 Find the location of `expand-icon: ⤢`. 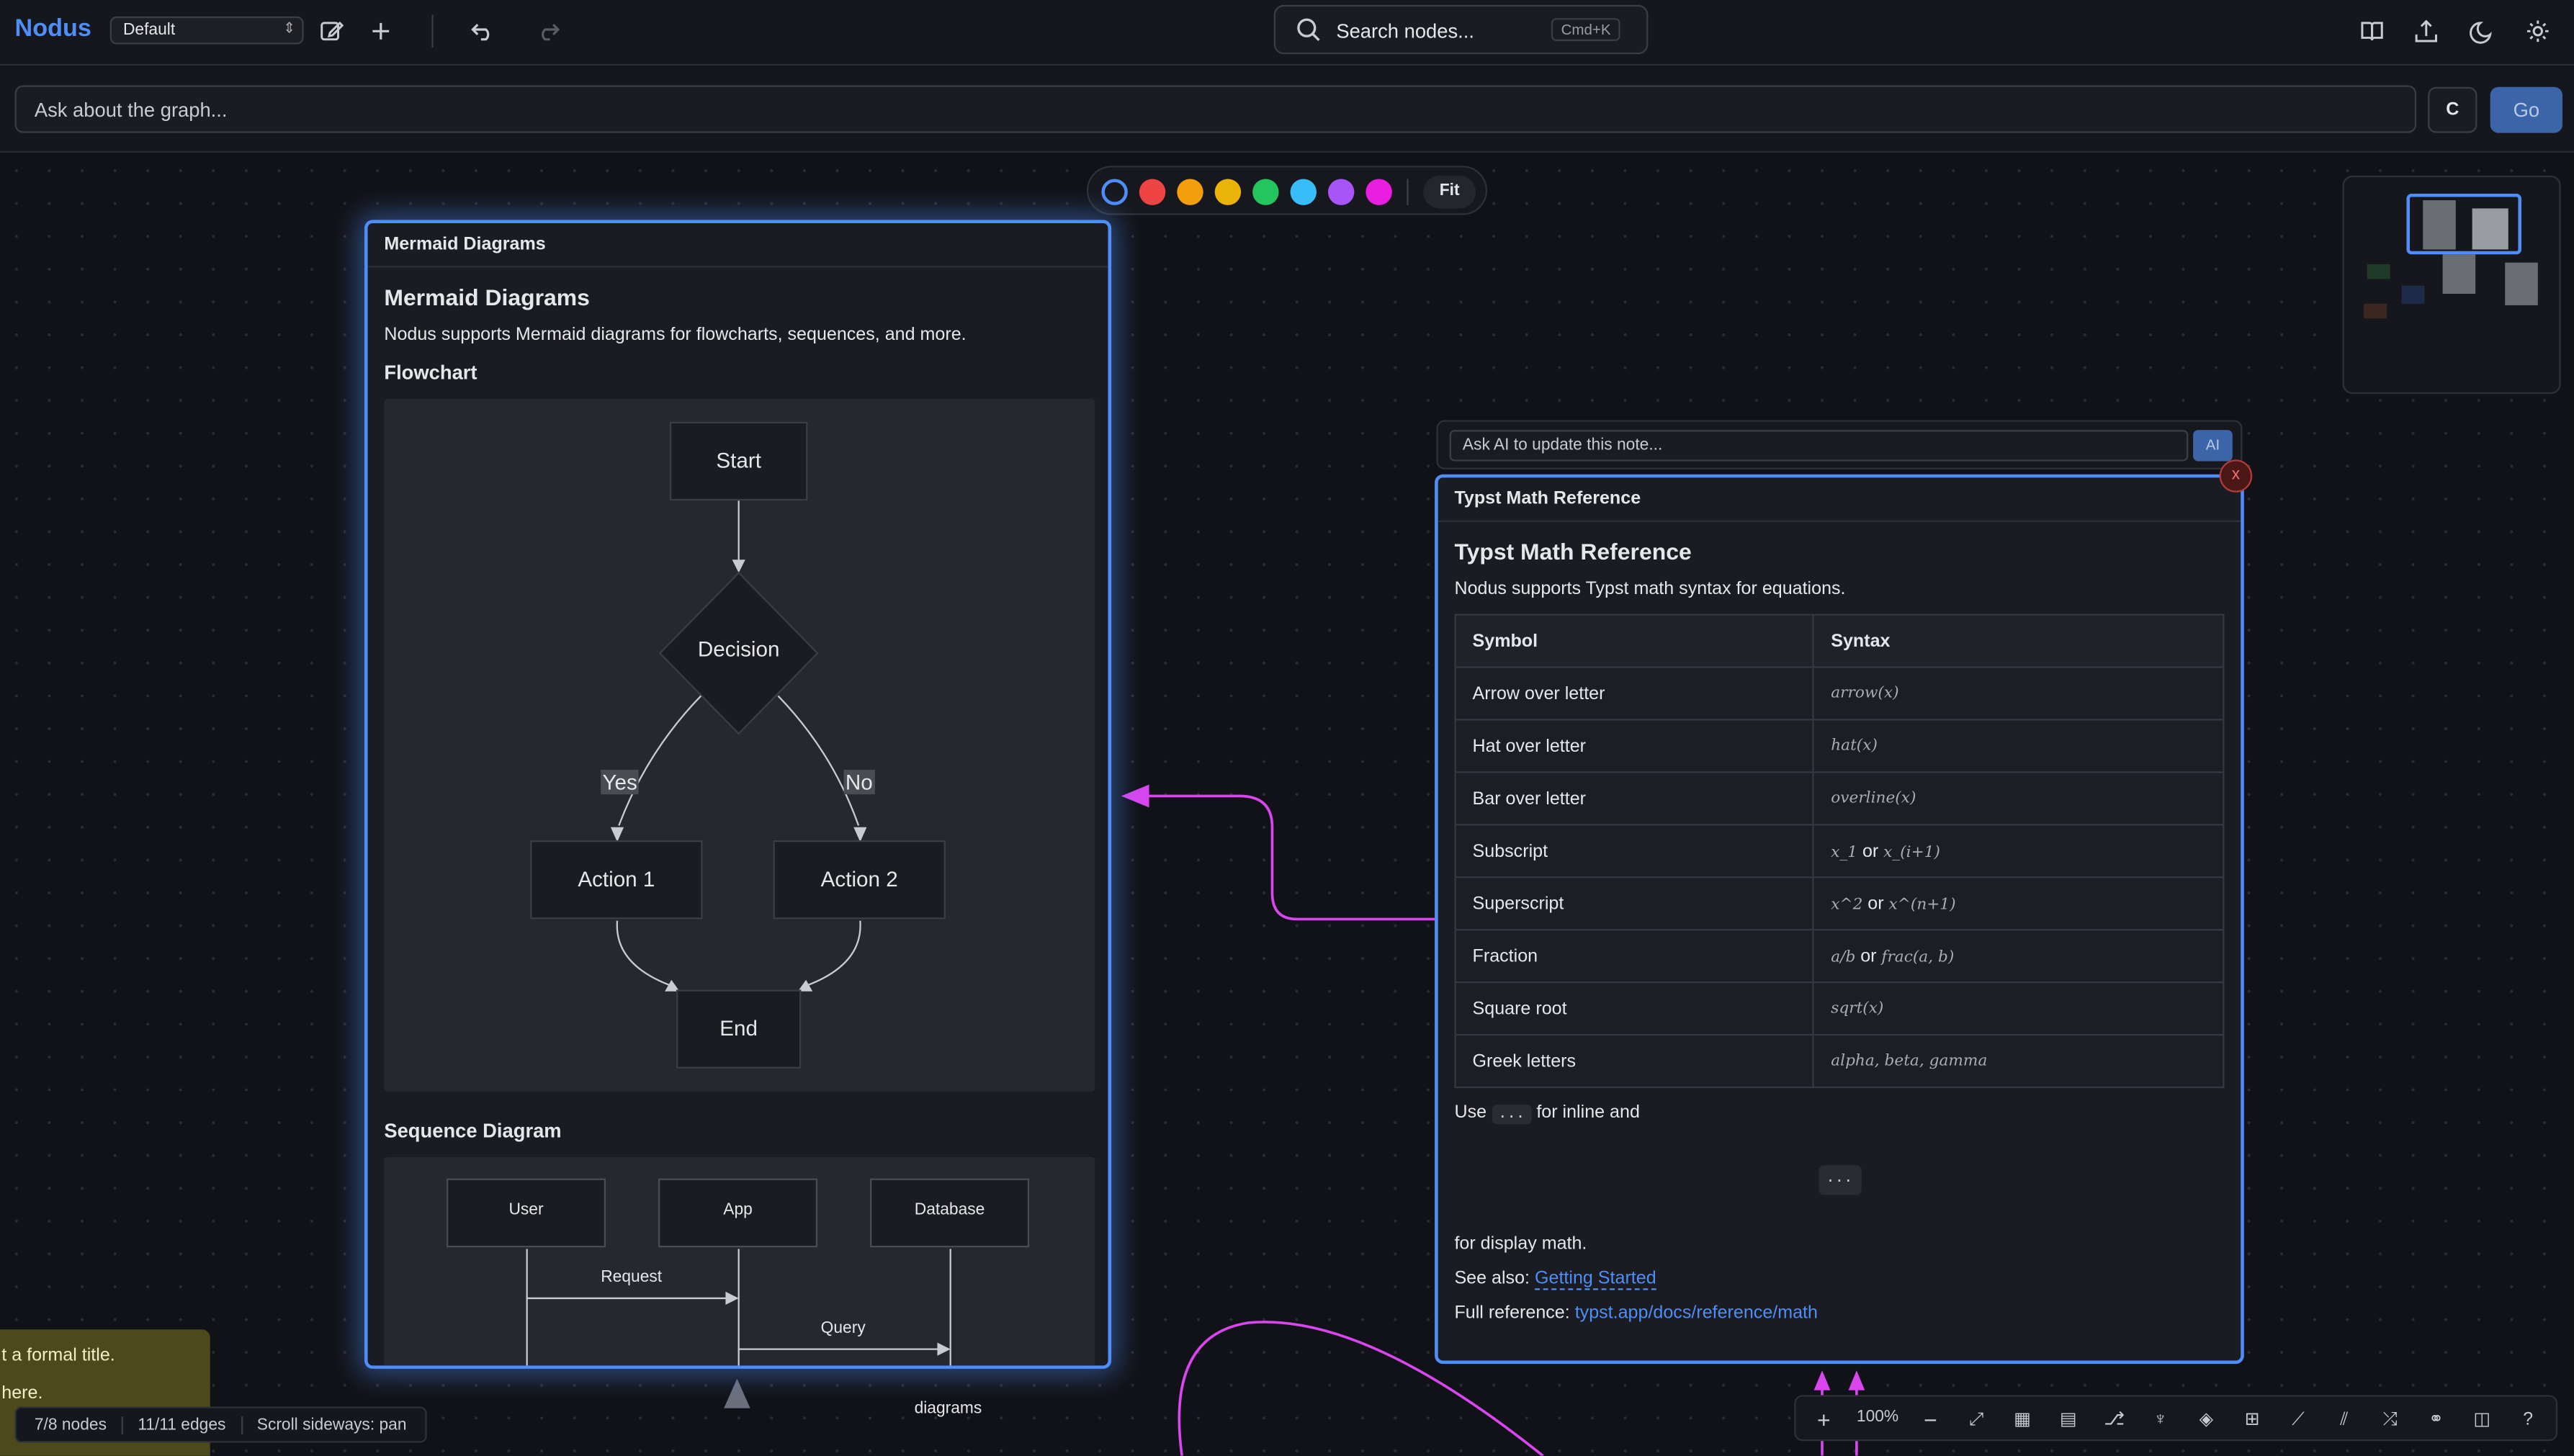

expand-icon: ⤢ is located at coordinates (1976, 1419).